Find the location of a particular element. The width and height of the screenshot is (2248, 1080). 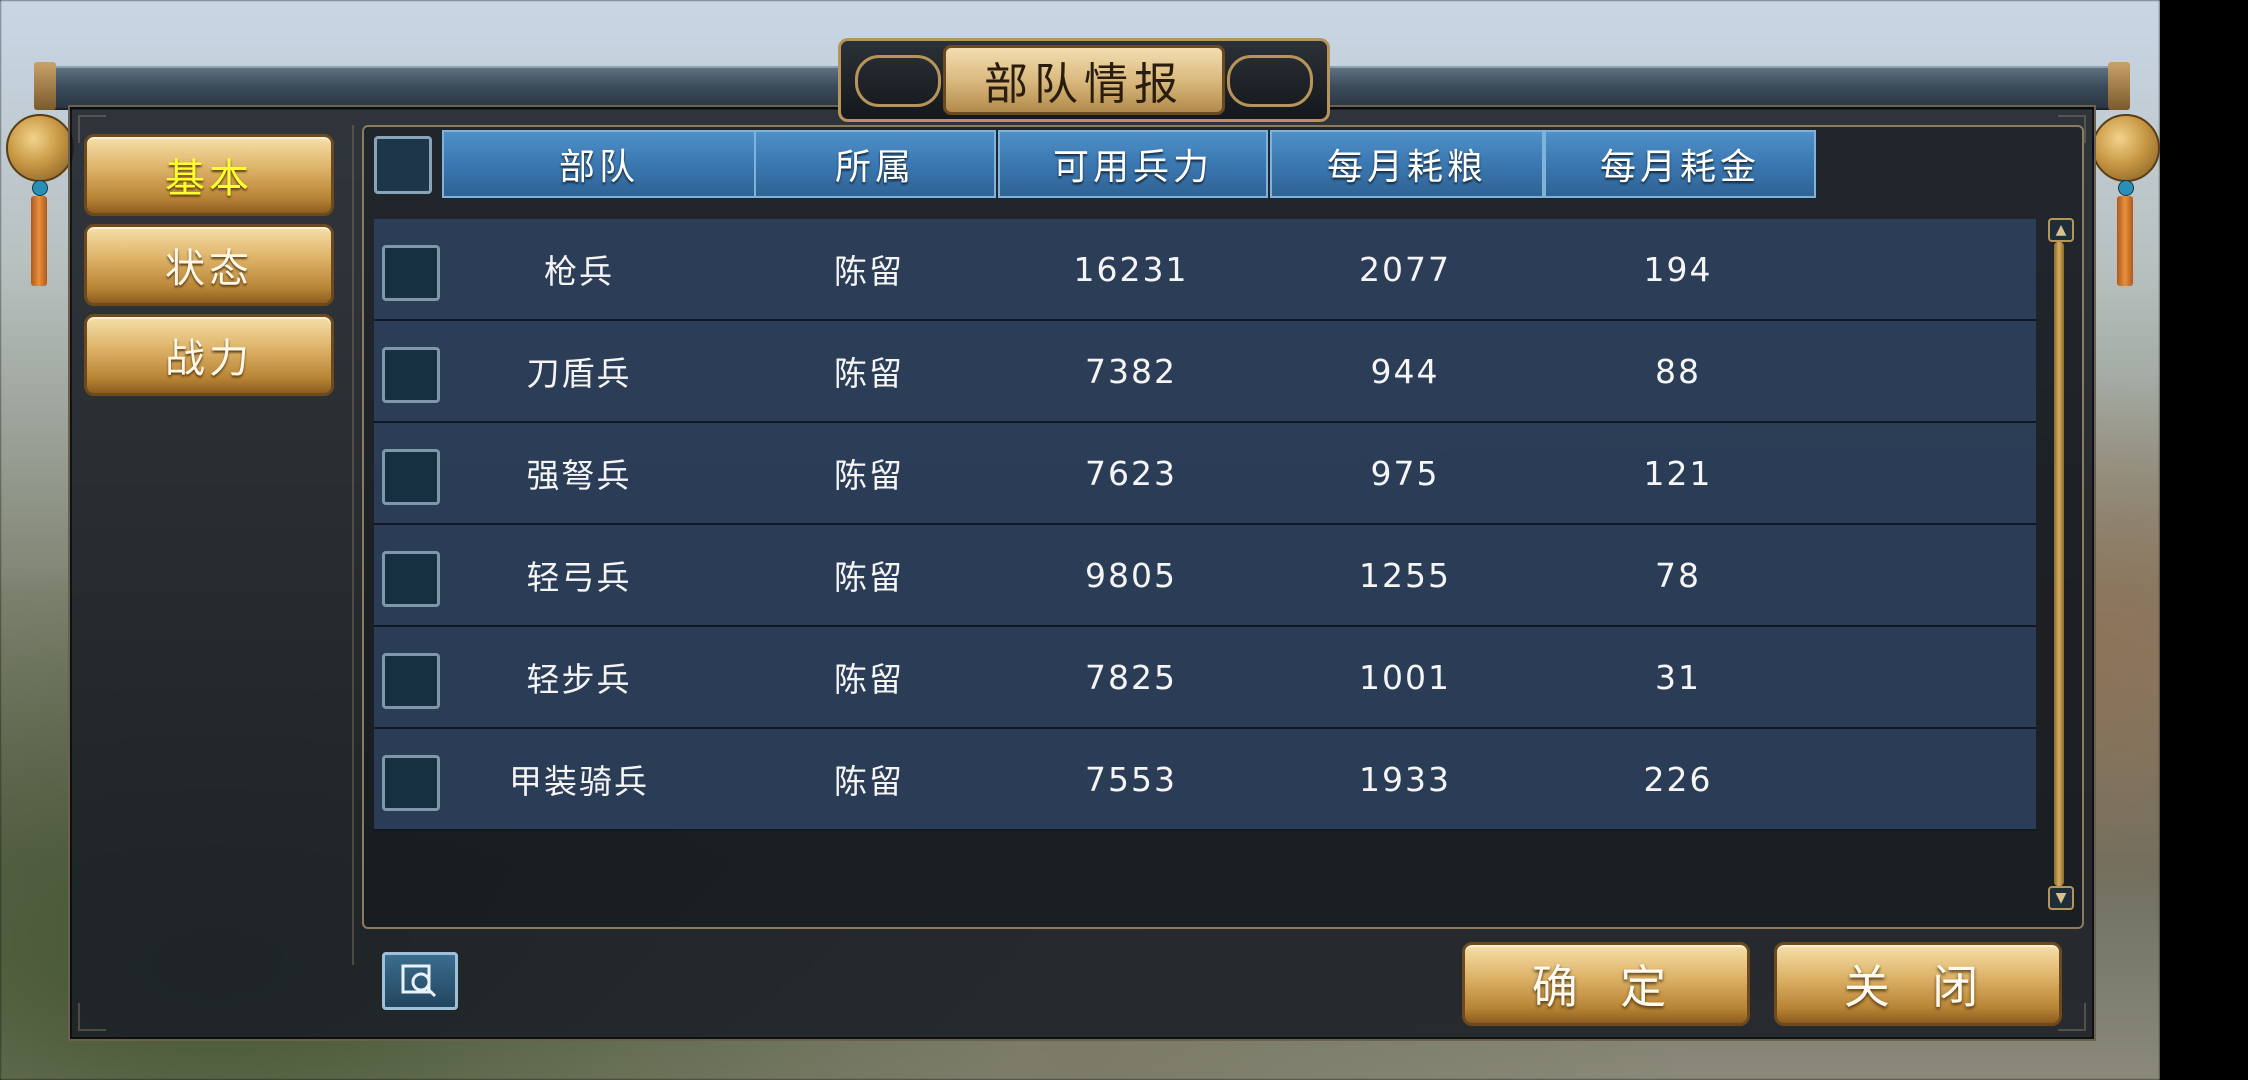

medallion-left-icon is located at coordinates (40, 148).